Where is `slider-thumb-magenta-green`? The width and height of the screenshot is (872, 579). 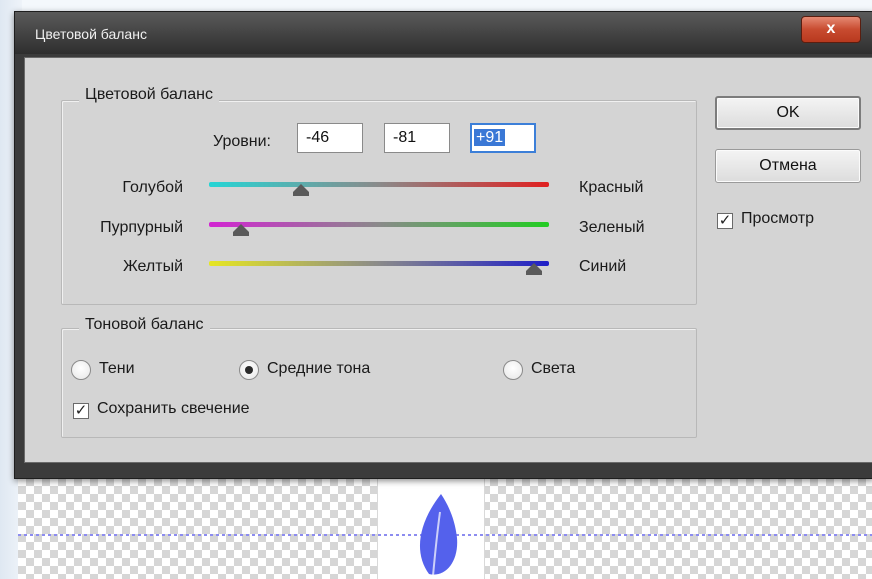
slider-thumb-magenta-green is located at coordinates (241, 230).